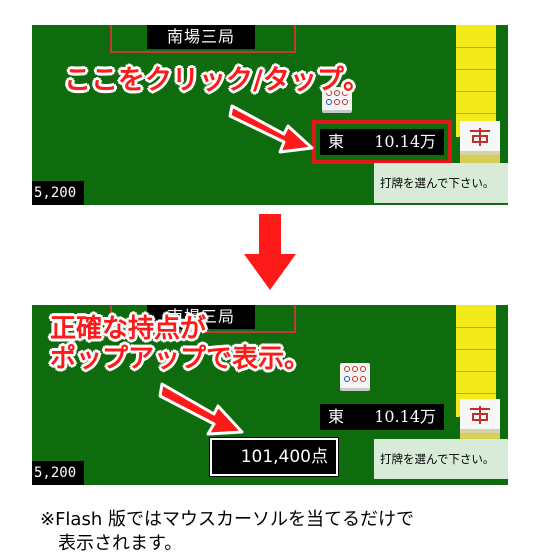  What do you see at coordinates (180, 359) in the screenshot?
I see `callout-popup-line2: ポップアップで表示。` at bounding box center [180, 359].